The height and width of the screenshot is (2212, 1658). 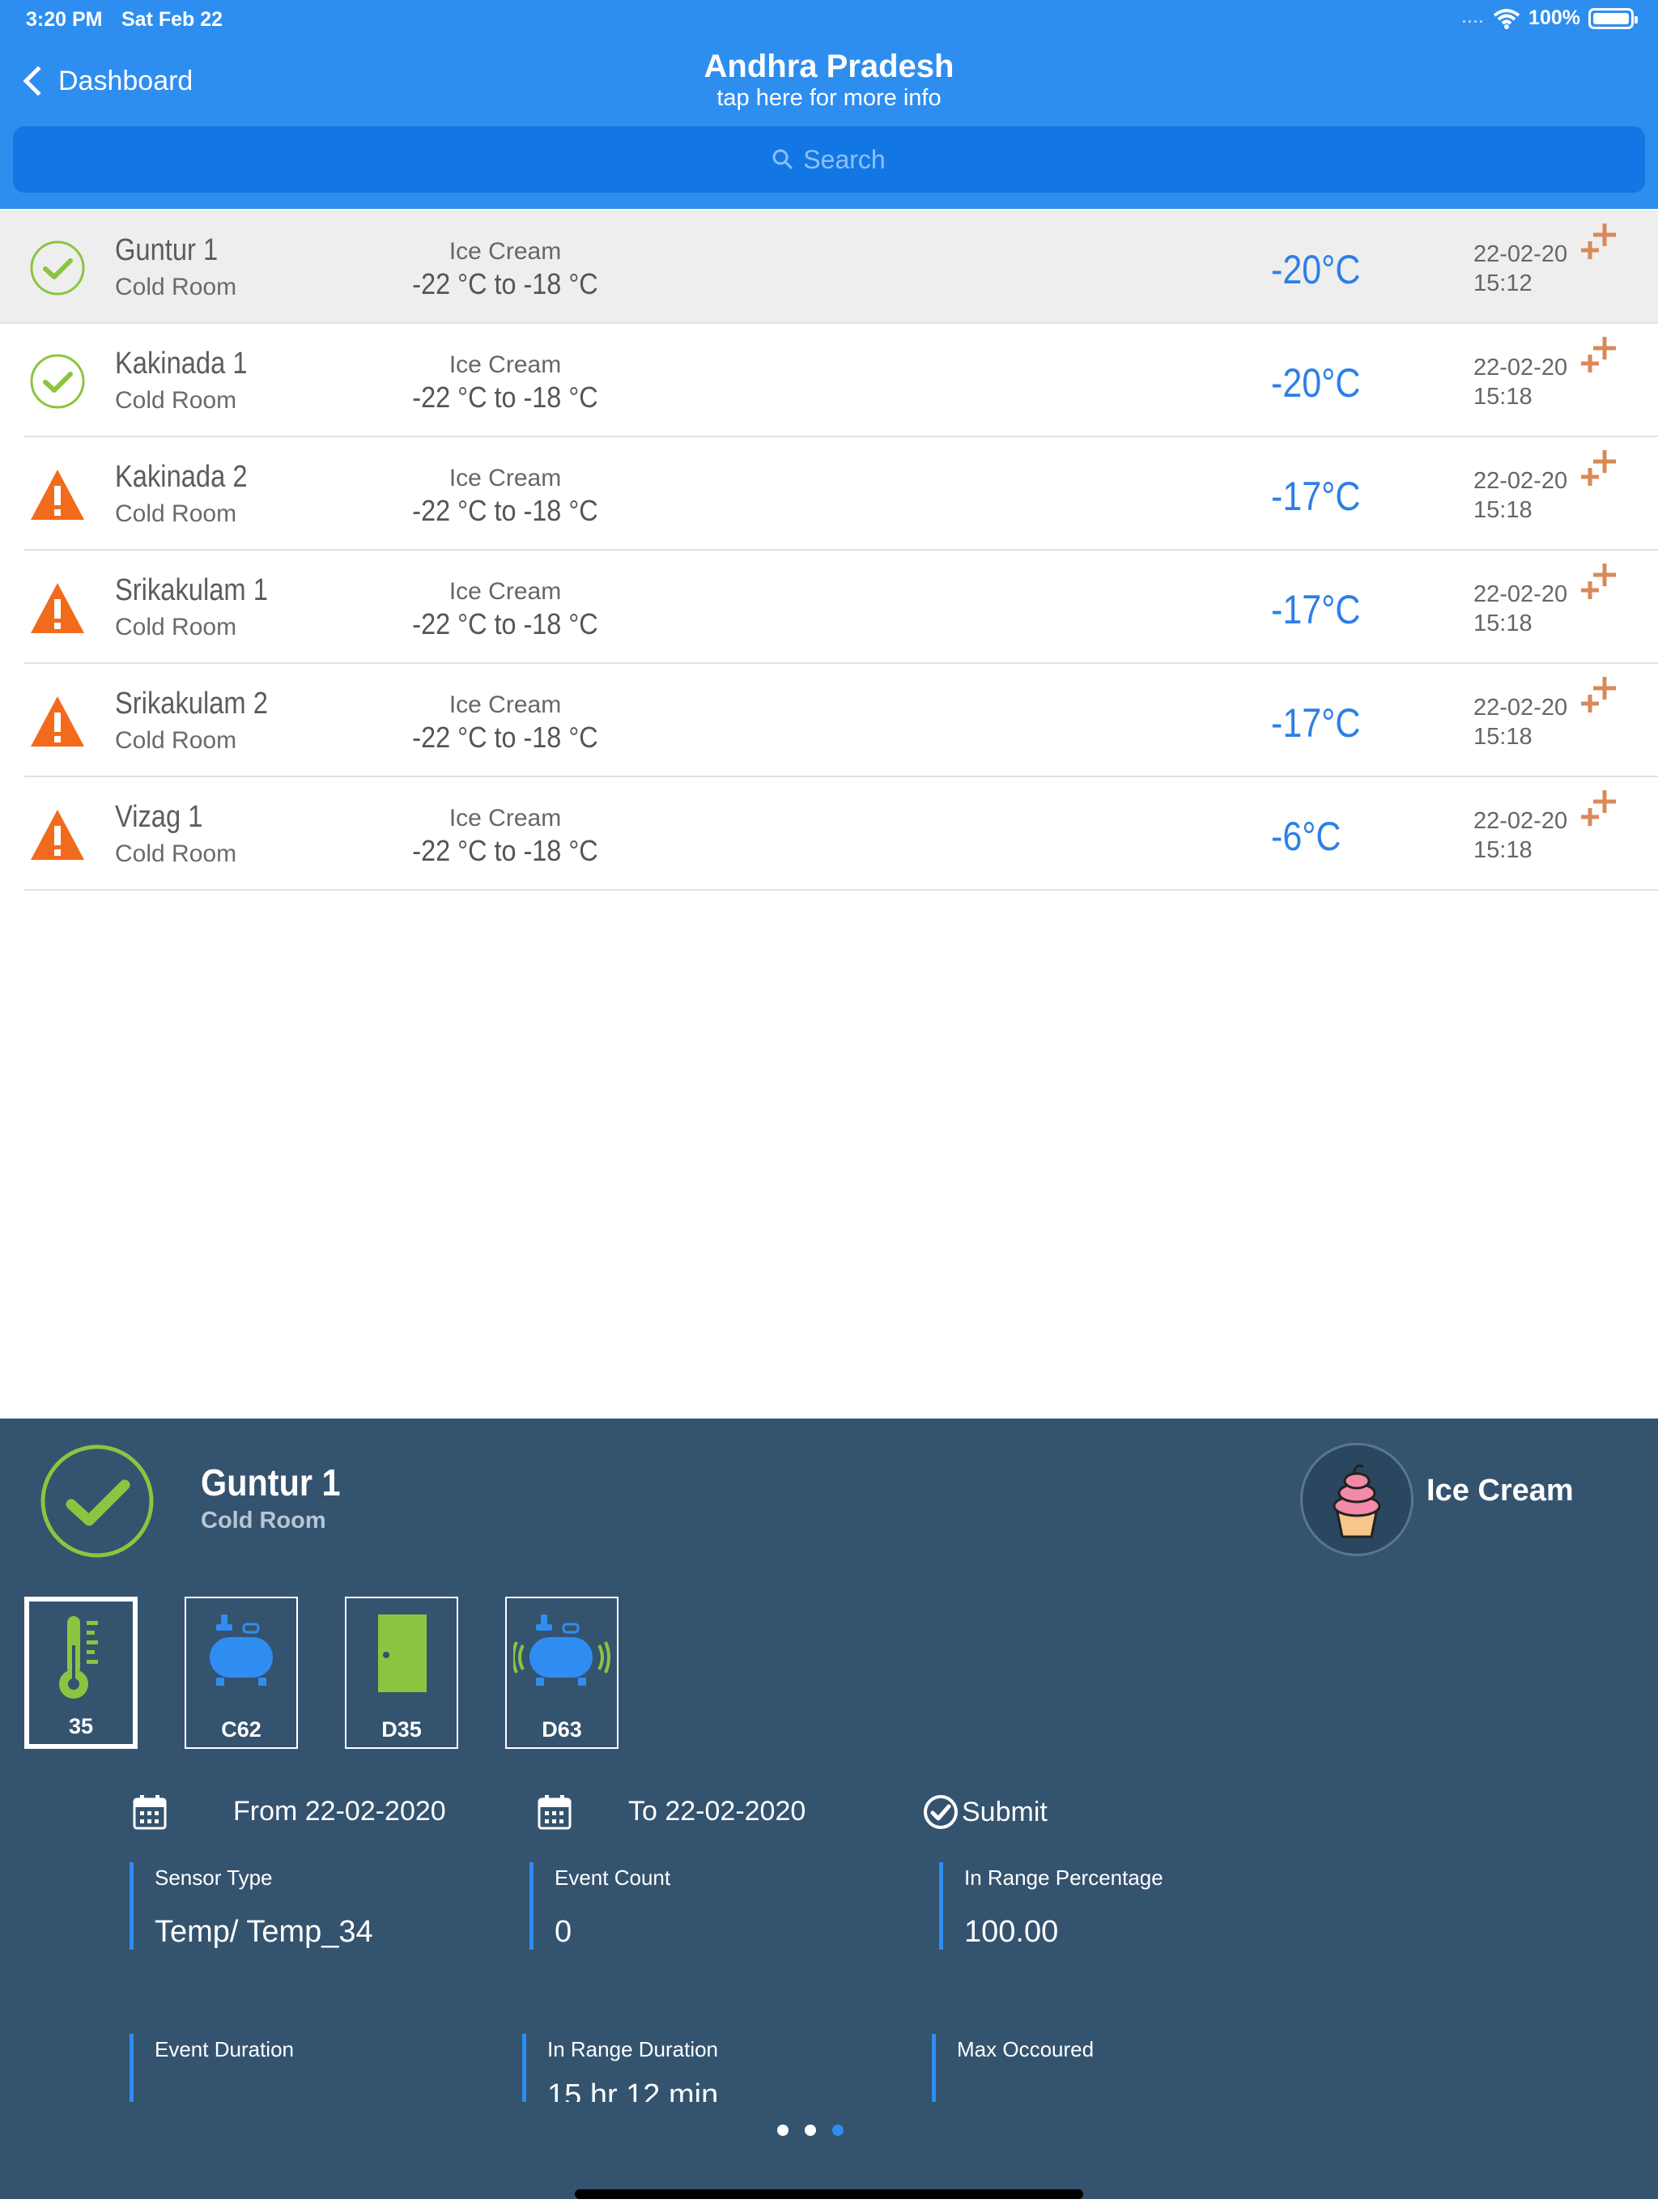 What do you see at coordinates (64, 19) in the screenshot?
I see `status-time: 3:20 PM` at bounding box center [64, 19].